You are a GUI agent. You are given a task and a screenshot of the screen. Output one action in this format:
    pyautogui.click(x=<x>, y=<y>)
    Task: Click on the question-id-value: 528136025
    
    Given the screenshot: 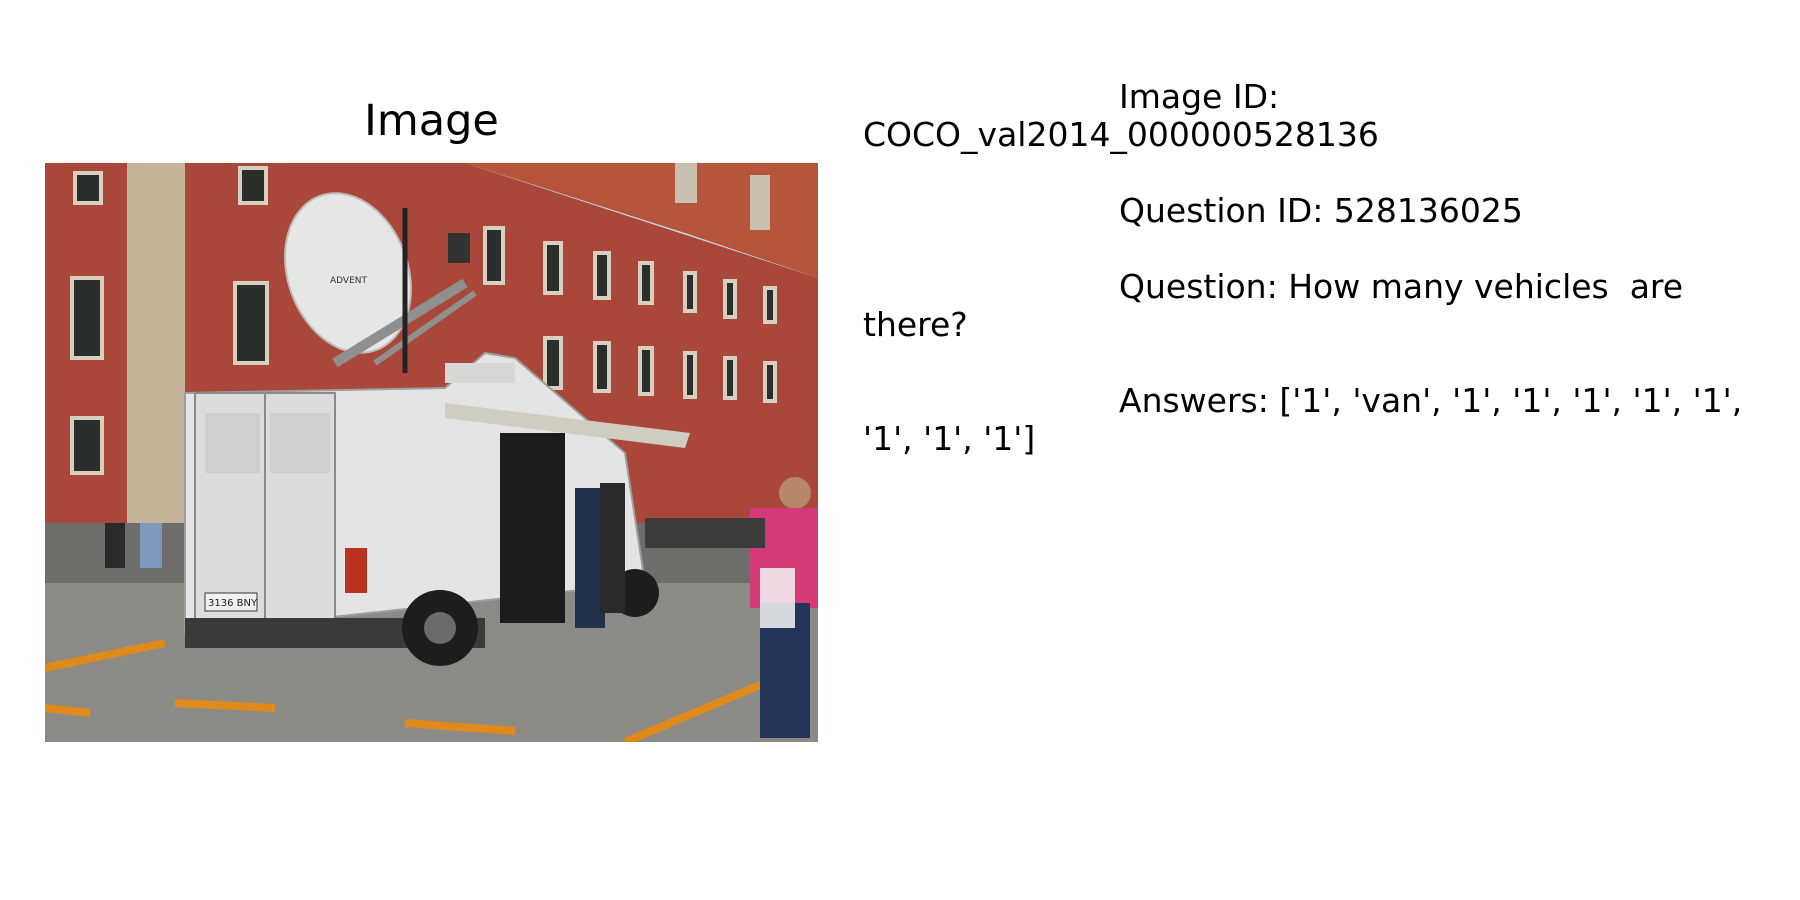 What is the action you would take?
    pyautogui.click(x=1428, y=210)
    